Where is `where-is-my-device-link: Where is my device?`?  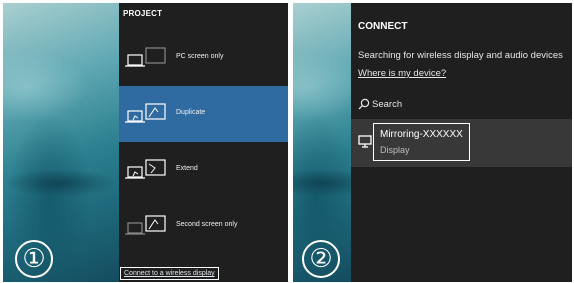
where-is-my-device-link: Where is my device? is located at coordinates (402, 73).